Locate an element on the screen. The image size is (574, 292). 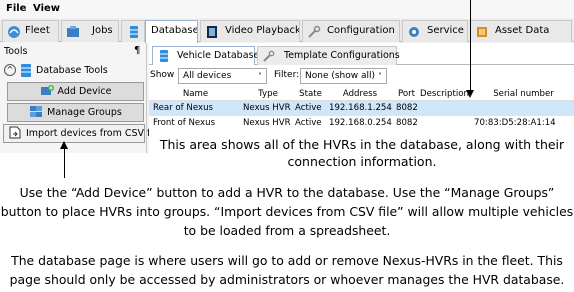
tab-database-icon-part is located at coordinates (133, 31).